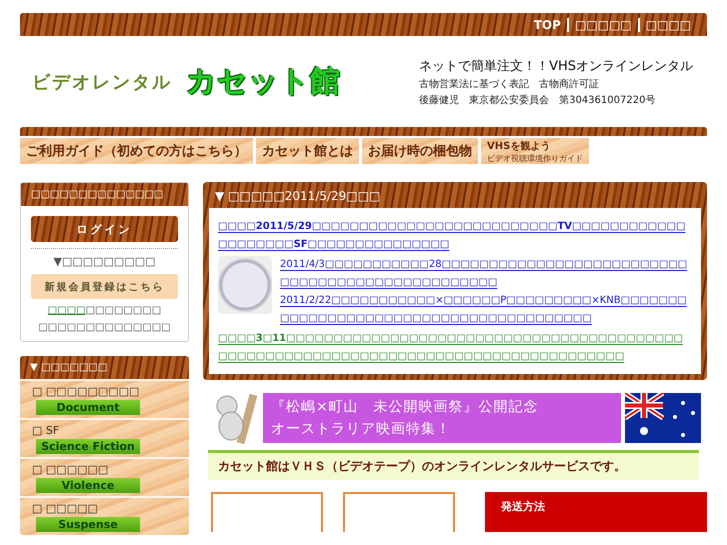 Image resolution: width=727 pixels, height=545 pixels. What do you see at coordinates (88, 524) in the screenshot?
I see `category-link: Suspense` at bounding box center [88, 524].